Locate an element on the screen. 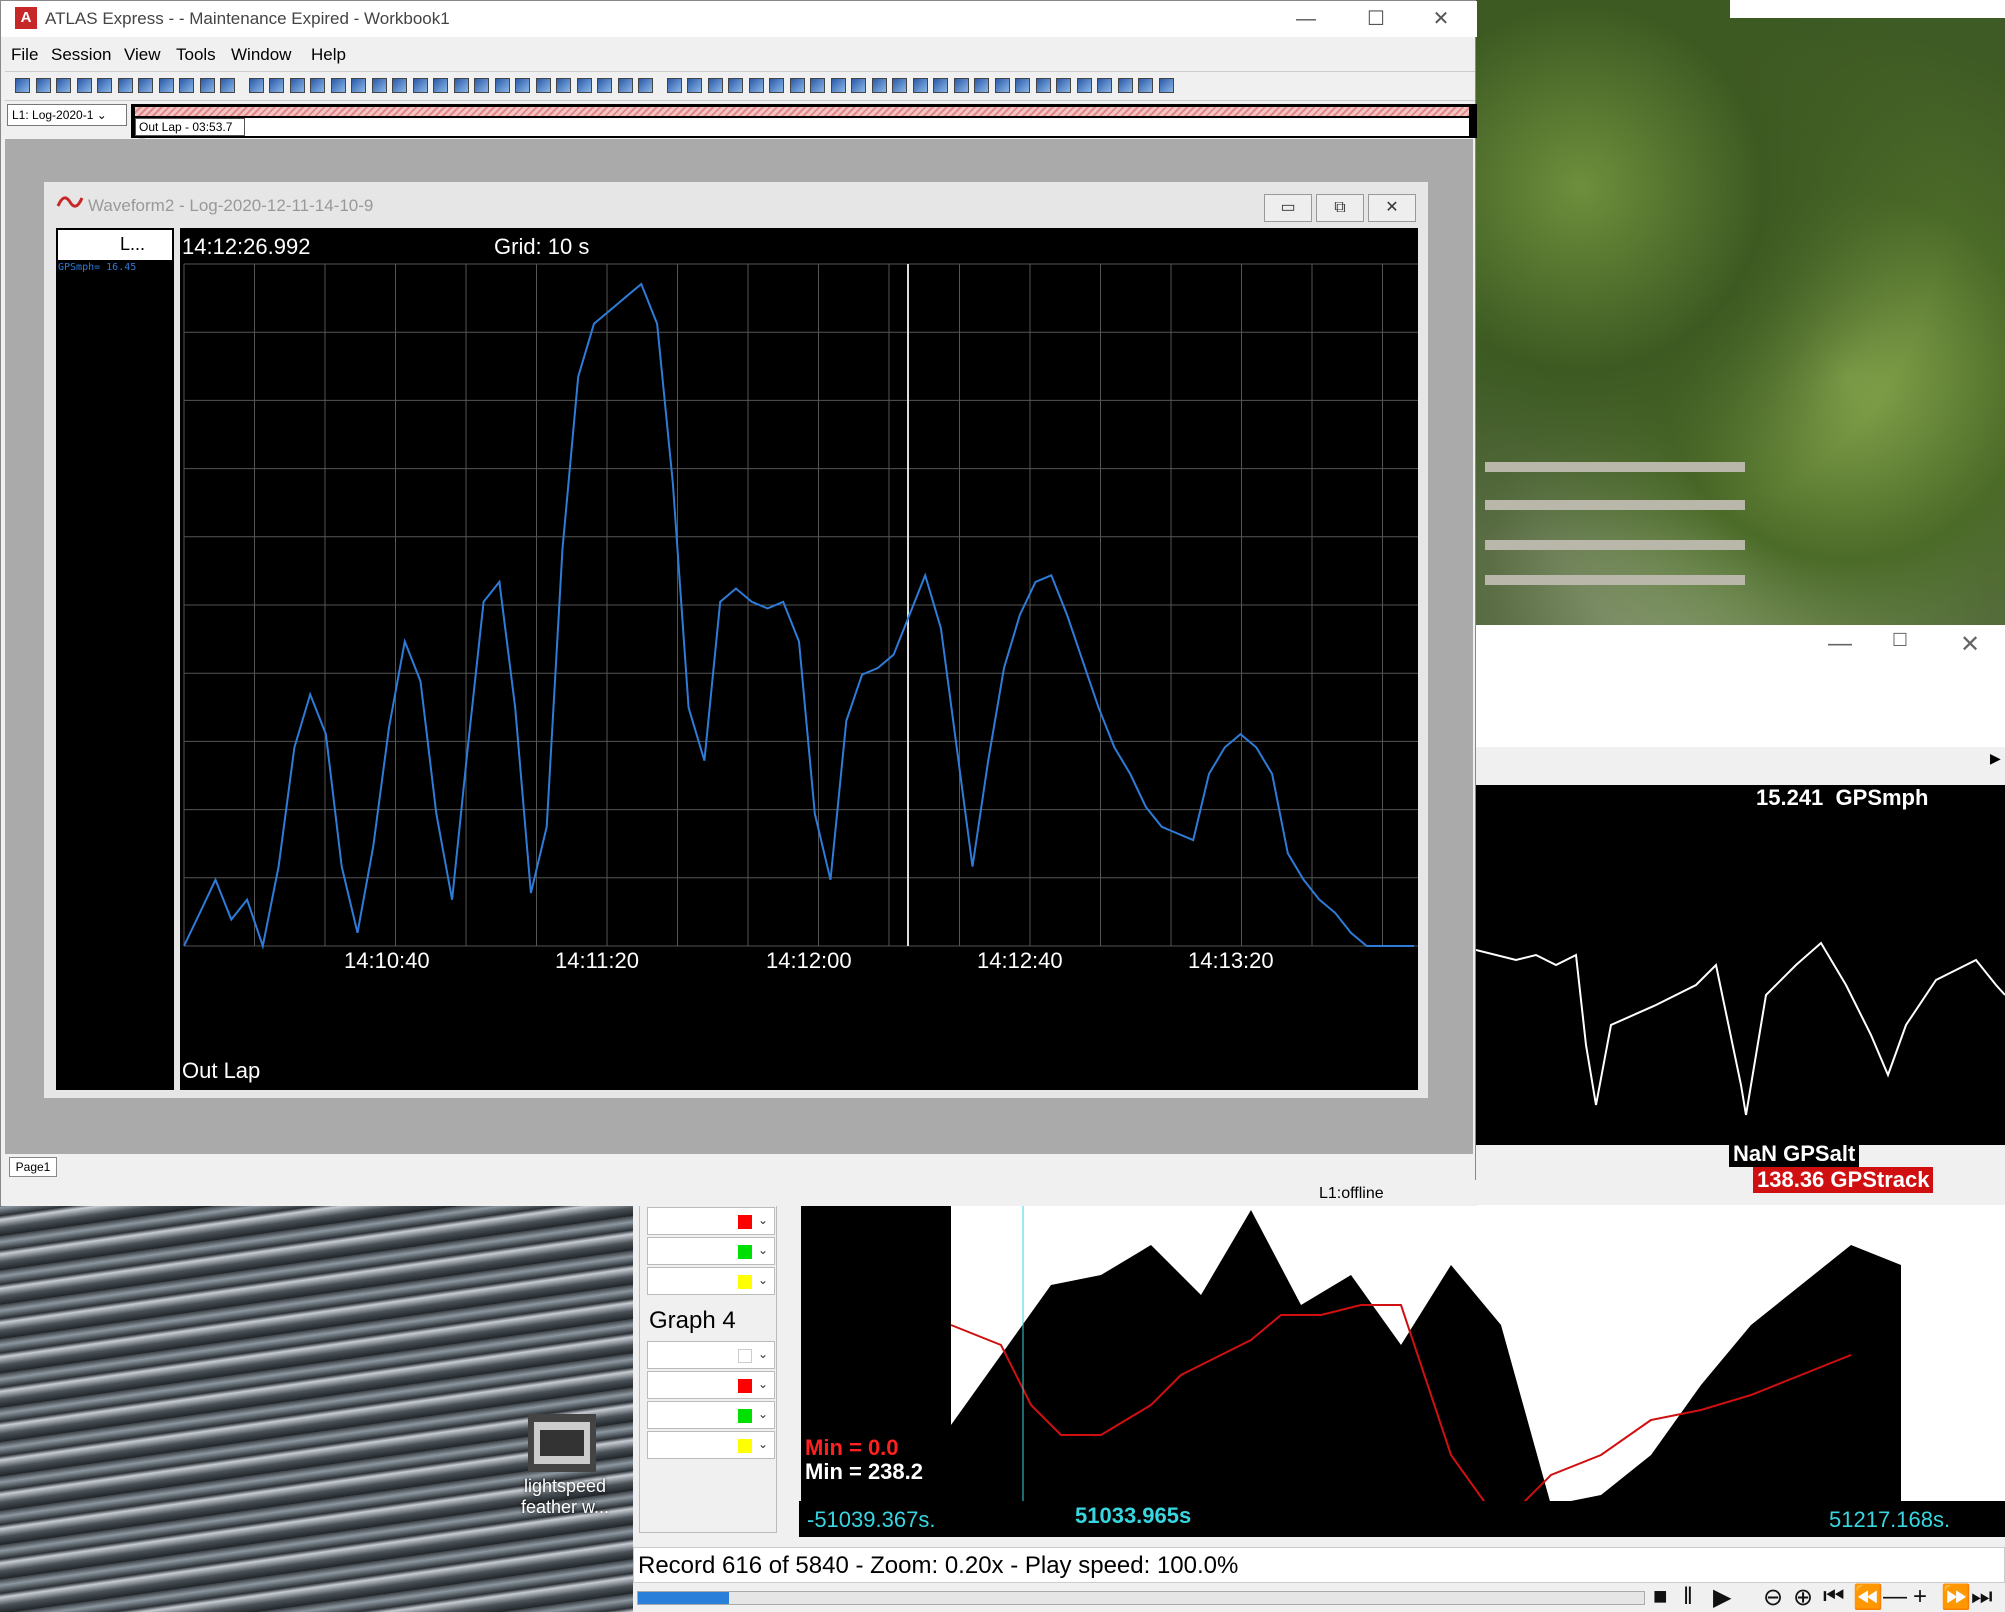 The height and width of the screenshot is (1612, 2005). playback-progress is located at coordinates (1141, 1598).